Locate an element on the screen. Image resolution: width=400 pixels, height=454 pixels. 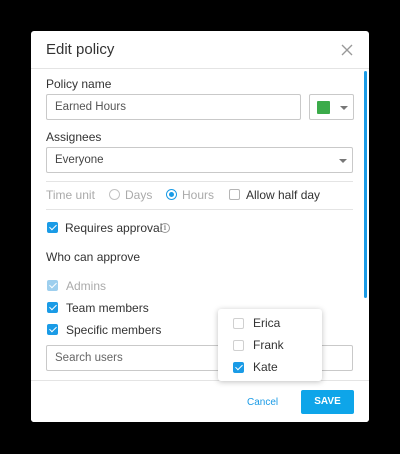
dropdown-item-frank: Frank is located at coordinates (270, 345).